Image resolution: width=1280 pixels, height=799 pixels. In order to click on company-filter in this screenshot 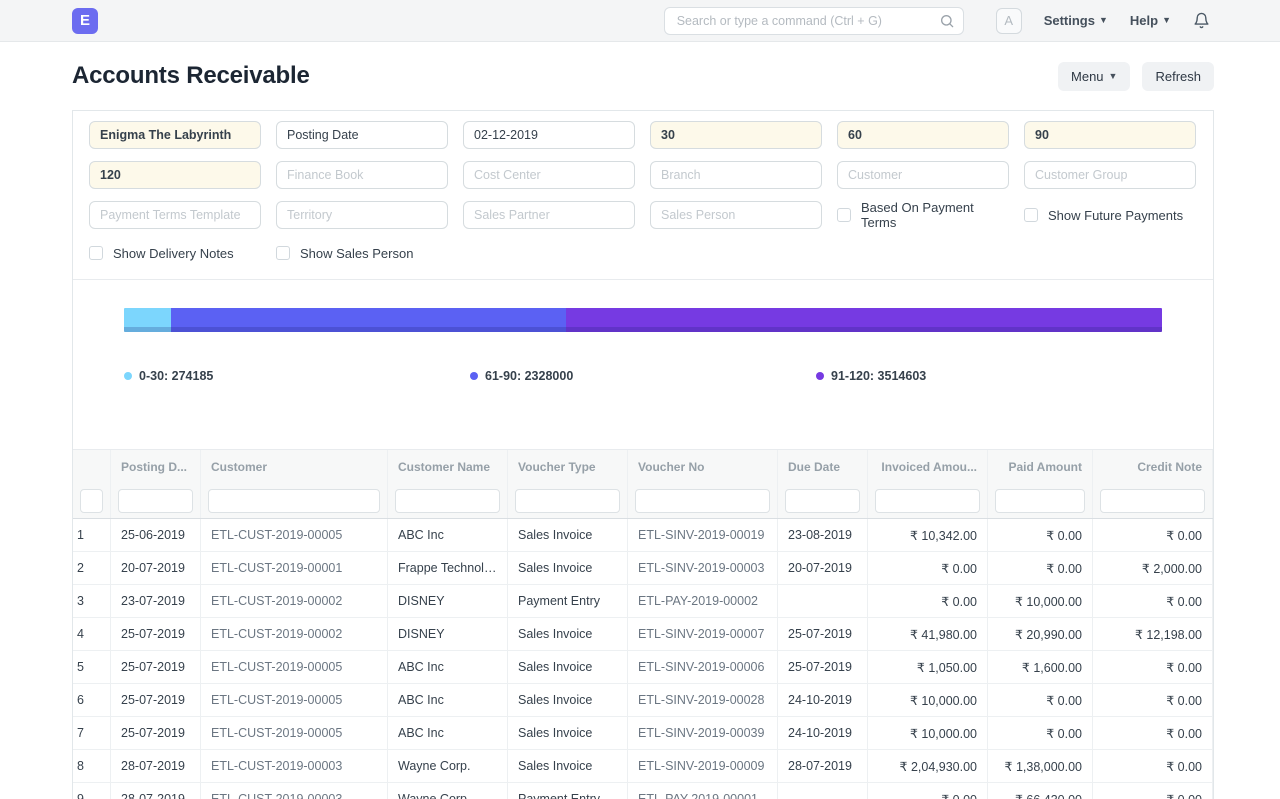, I will do `click(175, 135)`.